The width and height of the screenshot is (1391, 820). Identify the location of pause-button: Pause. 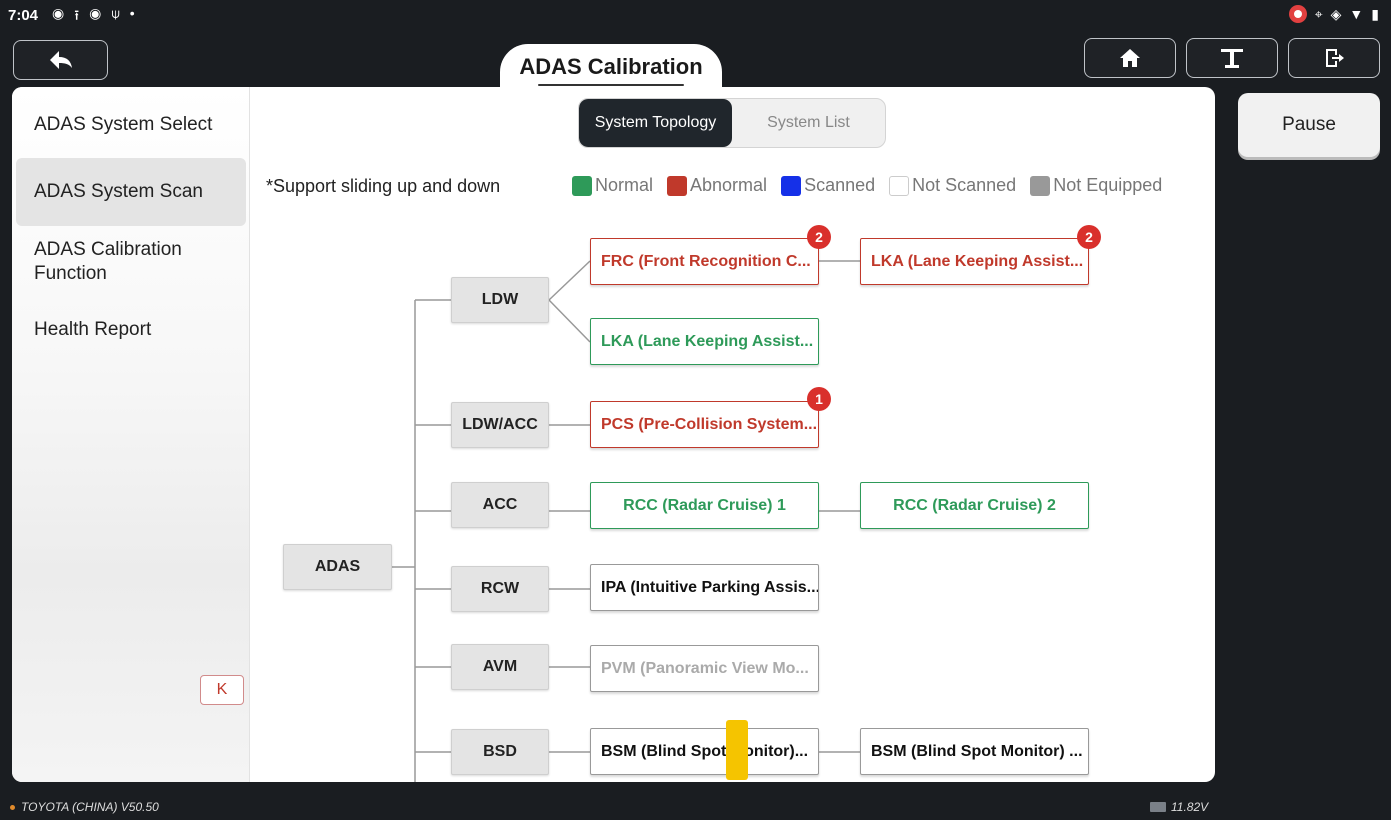
(1309, 125).